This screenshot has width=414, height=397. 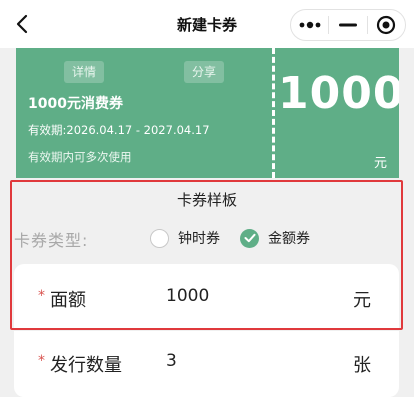 What do you see at coordinates (207, 24) in the screenshot?
I see `nav-header: 新建卡券` at bounding box center [207, 24].